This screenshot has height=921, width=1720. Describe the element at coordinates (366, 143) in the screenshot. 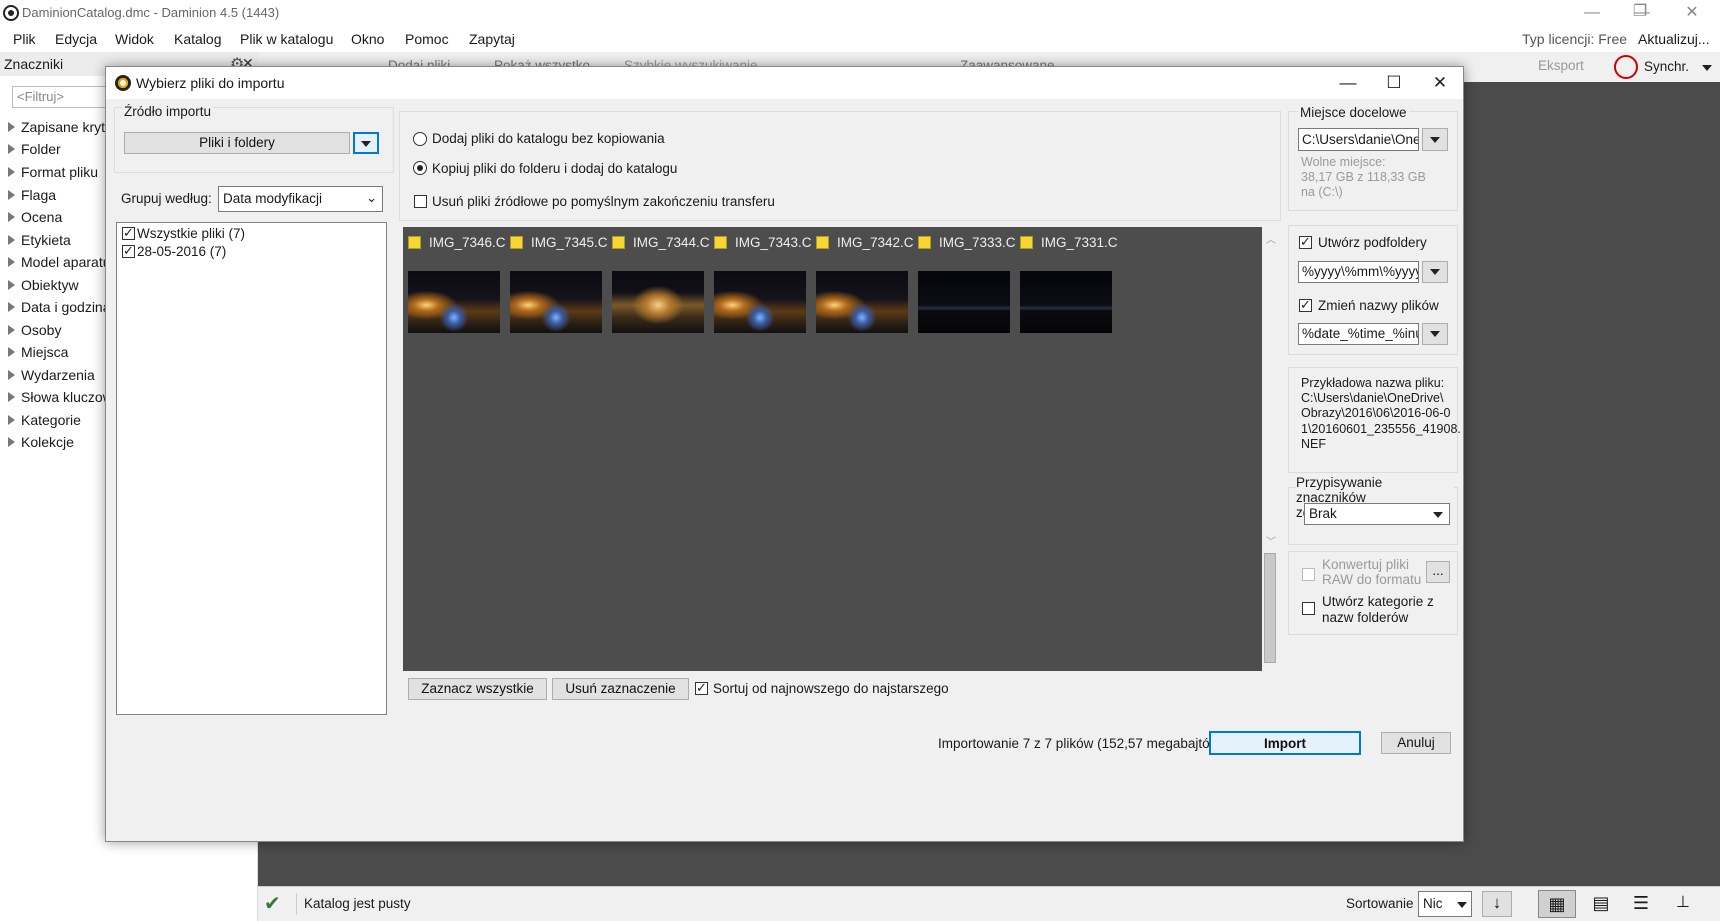

I see `source-dropdown-button` at that location.